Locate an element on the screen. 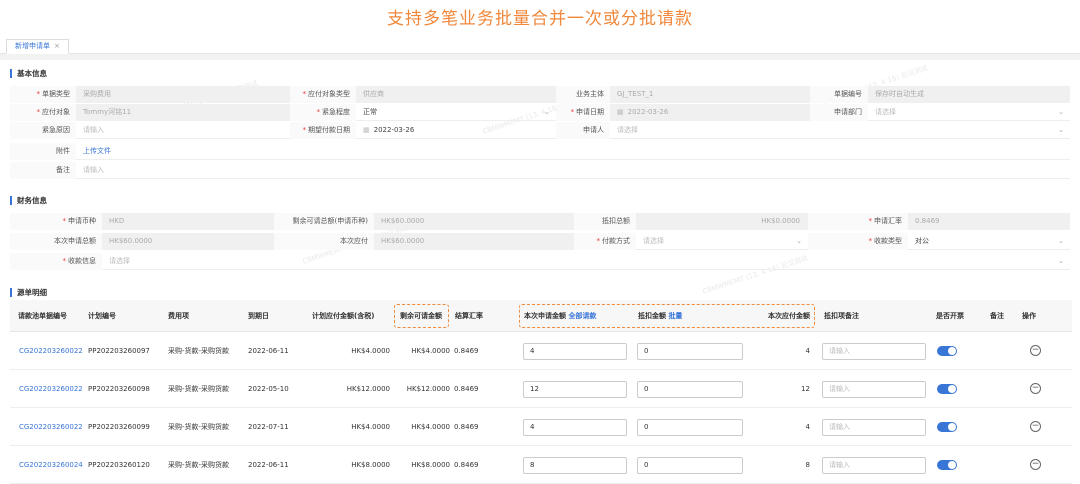 Image resolution: width=1080 pixels, height=484 pixels. apply-amount-input: 12 is located at coordinates (575, 389).